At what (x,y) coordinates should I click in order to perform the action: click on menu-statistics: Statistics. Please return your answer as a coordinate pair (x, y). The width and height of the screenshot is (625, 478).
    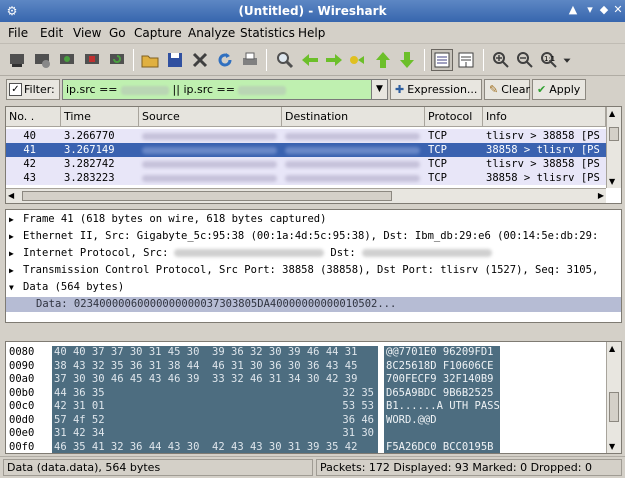
    Looking at the image, I should click on (267, 33).